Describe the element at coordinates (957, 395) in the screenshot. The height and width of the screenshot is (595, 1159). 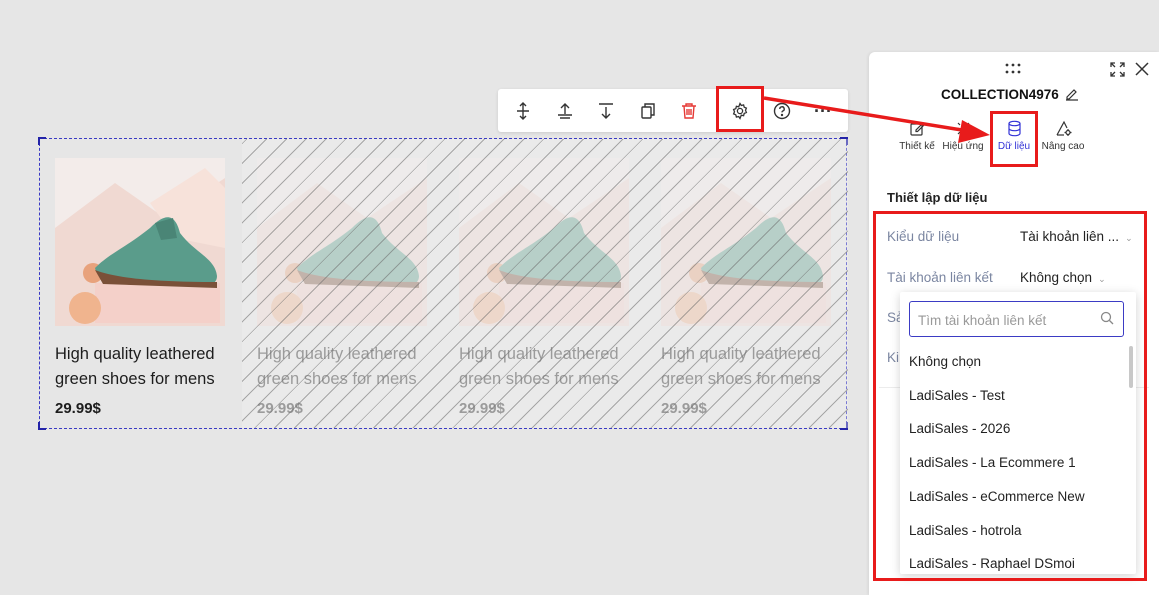
I see `dropdown-option: LadiSales - Test` at that location.